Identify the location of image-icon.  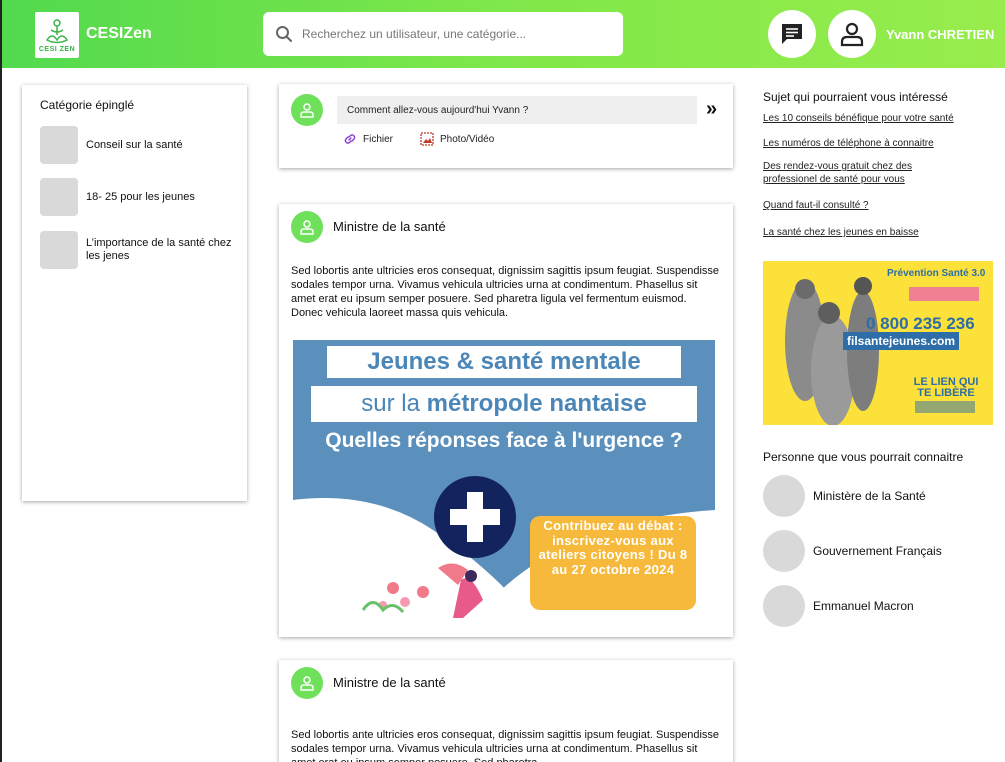
(427, 139).